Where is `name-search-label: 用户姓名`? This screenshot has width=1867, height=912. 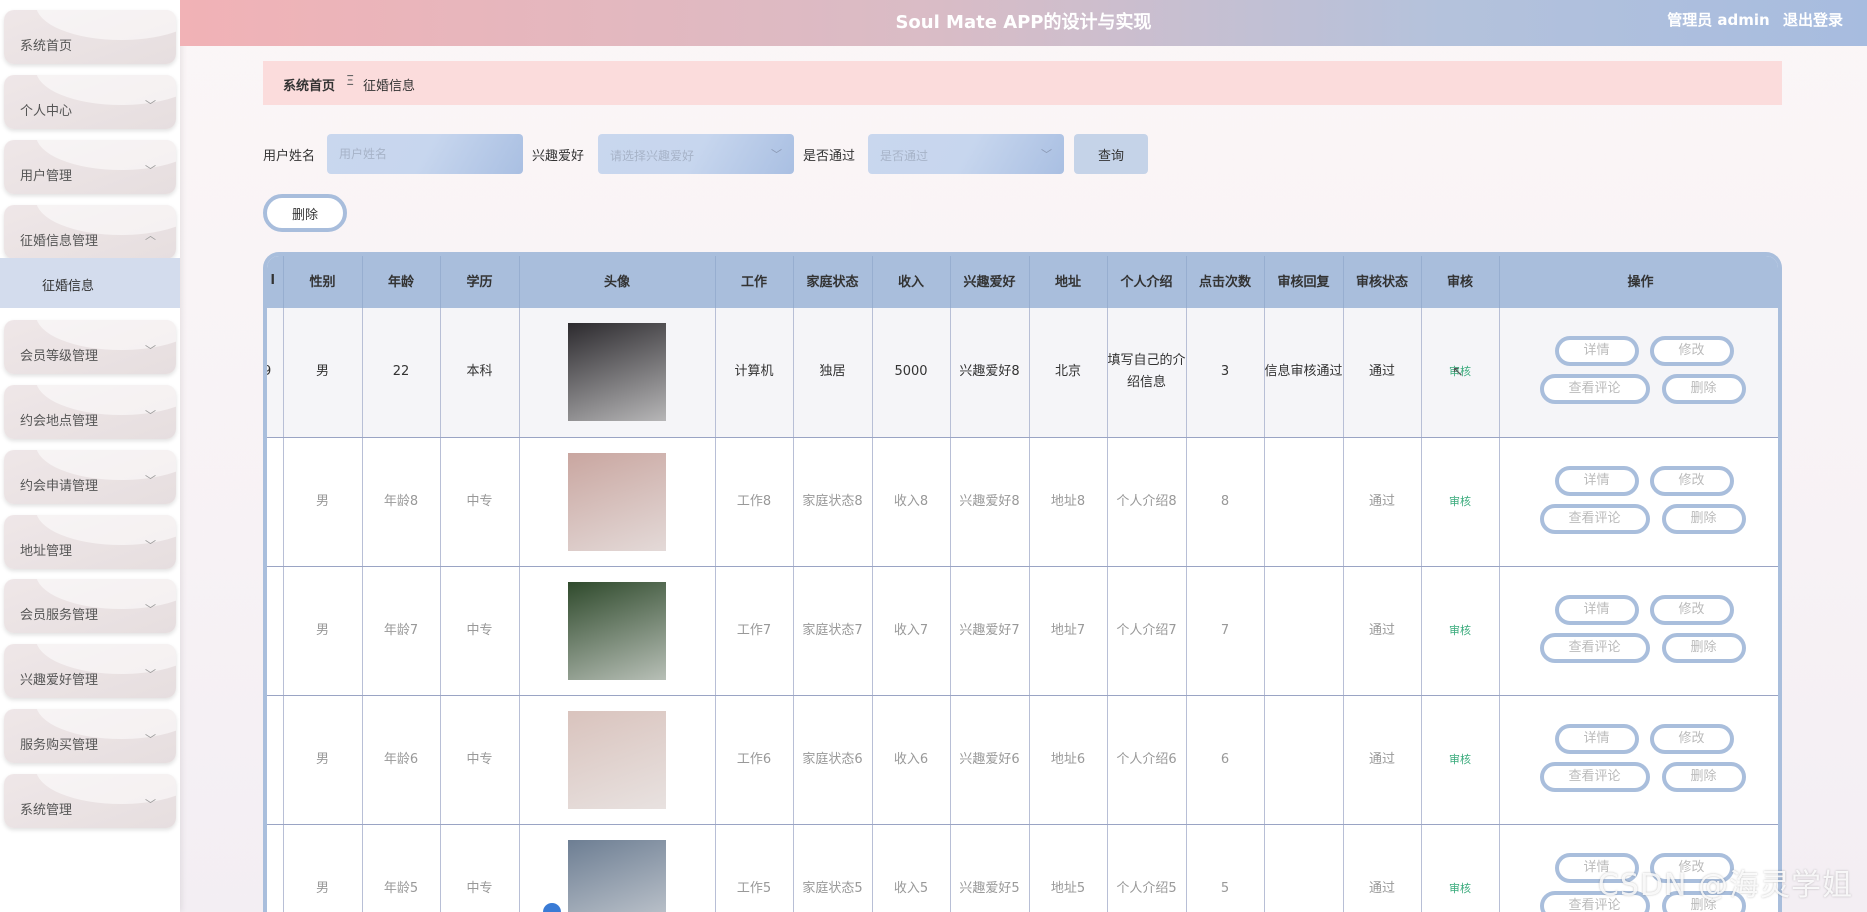
name-search-label: 用户姓名 is located at coordinates (289, 156).